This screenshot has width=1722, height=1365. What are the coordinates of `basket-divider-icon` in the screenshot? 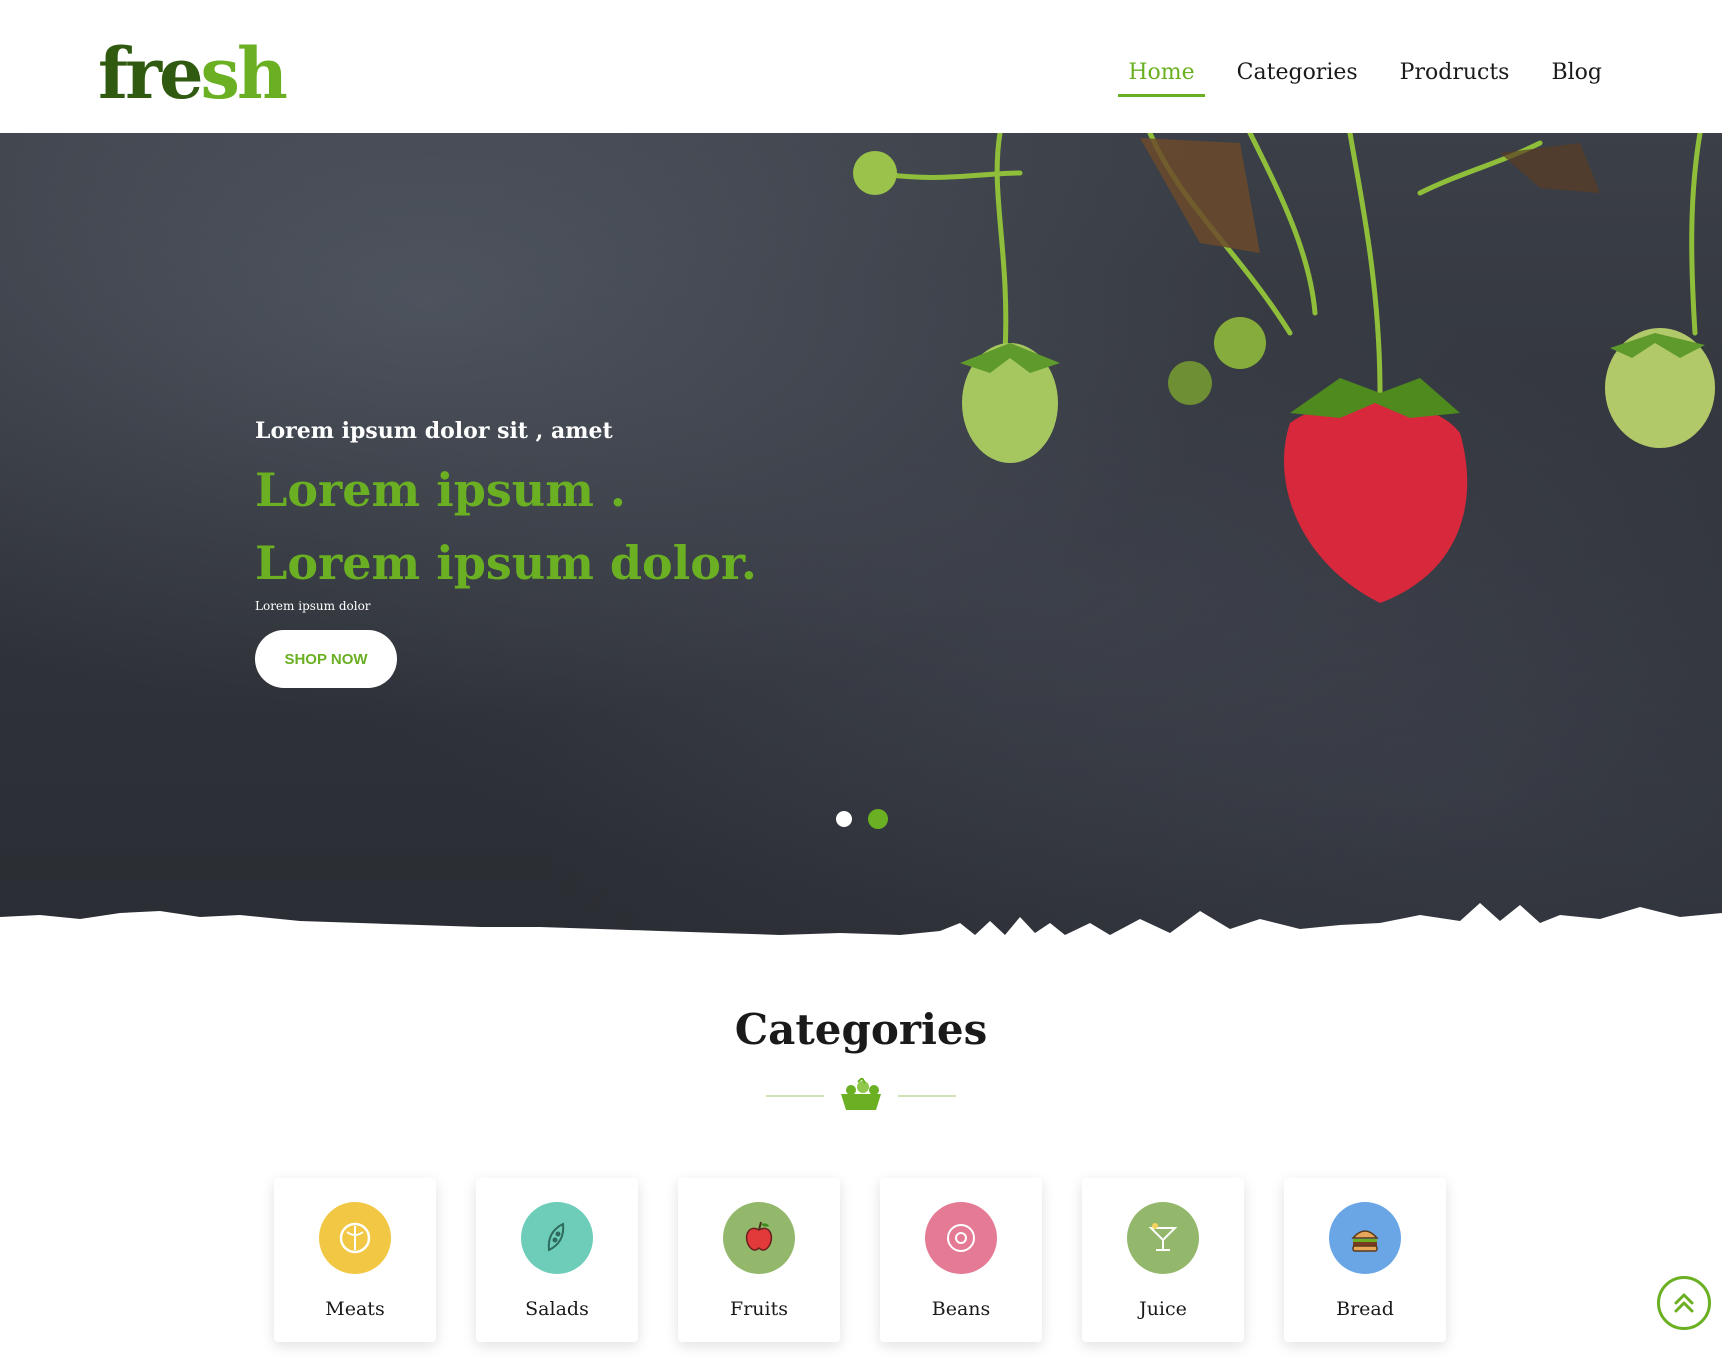 It's located at (861, 1094).